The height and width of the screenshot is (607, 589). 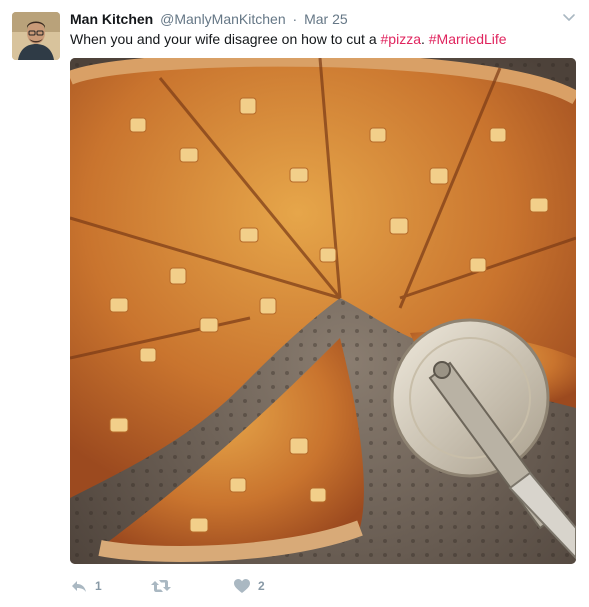 I want to click on reply-icon, so click(x=79, y=586).